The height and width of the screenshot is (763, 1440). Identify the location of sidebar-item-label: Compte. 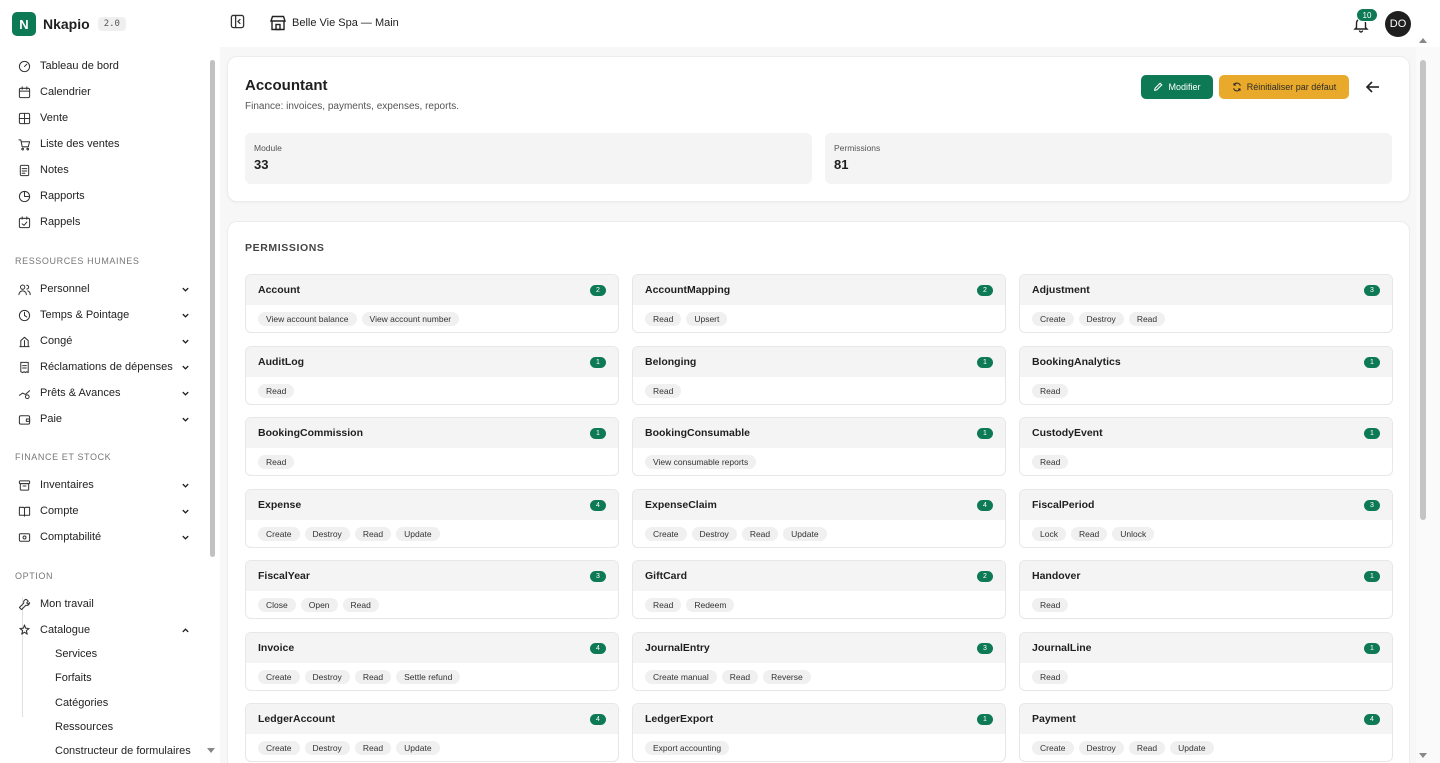
(59, 511).